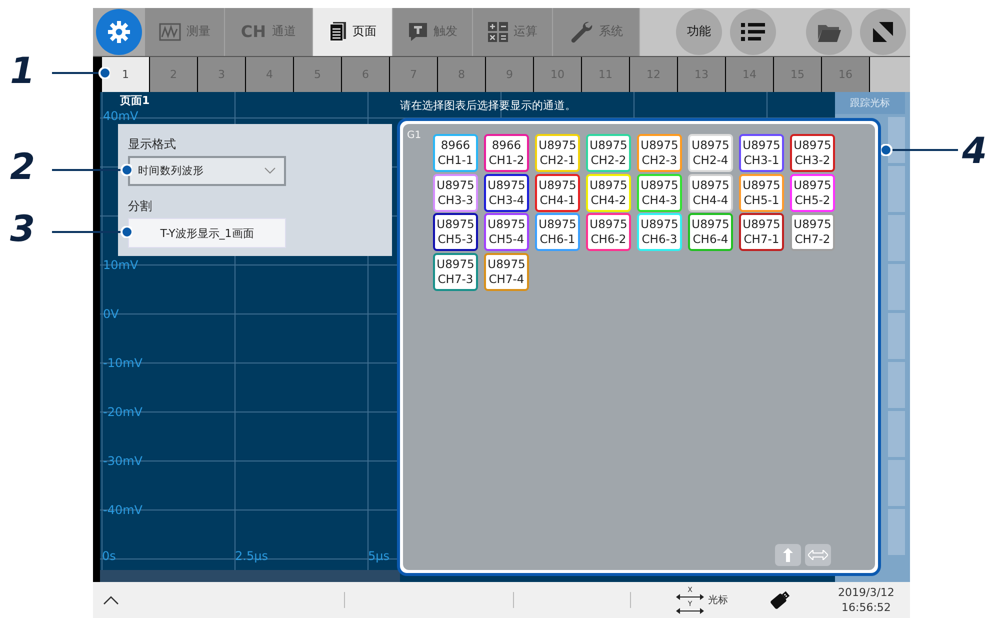 This screenshot has width=991, height=618. Describe the element at coordinates (506, 193) in the screenshot. I see `channel-chip: U8975 CH3-4` at that location.